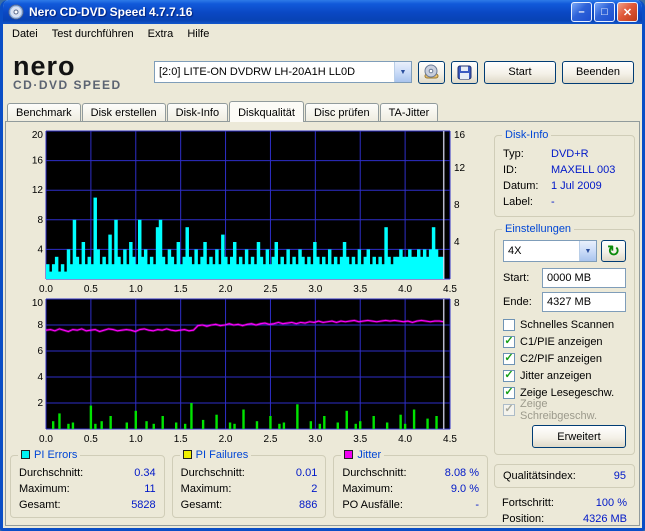 This screenshot has height=531, width=645. Describe the element at coordinates (161, 34) in the screenshot. I see `menu-extra: Extra` at that location.